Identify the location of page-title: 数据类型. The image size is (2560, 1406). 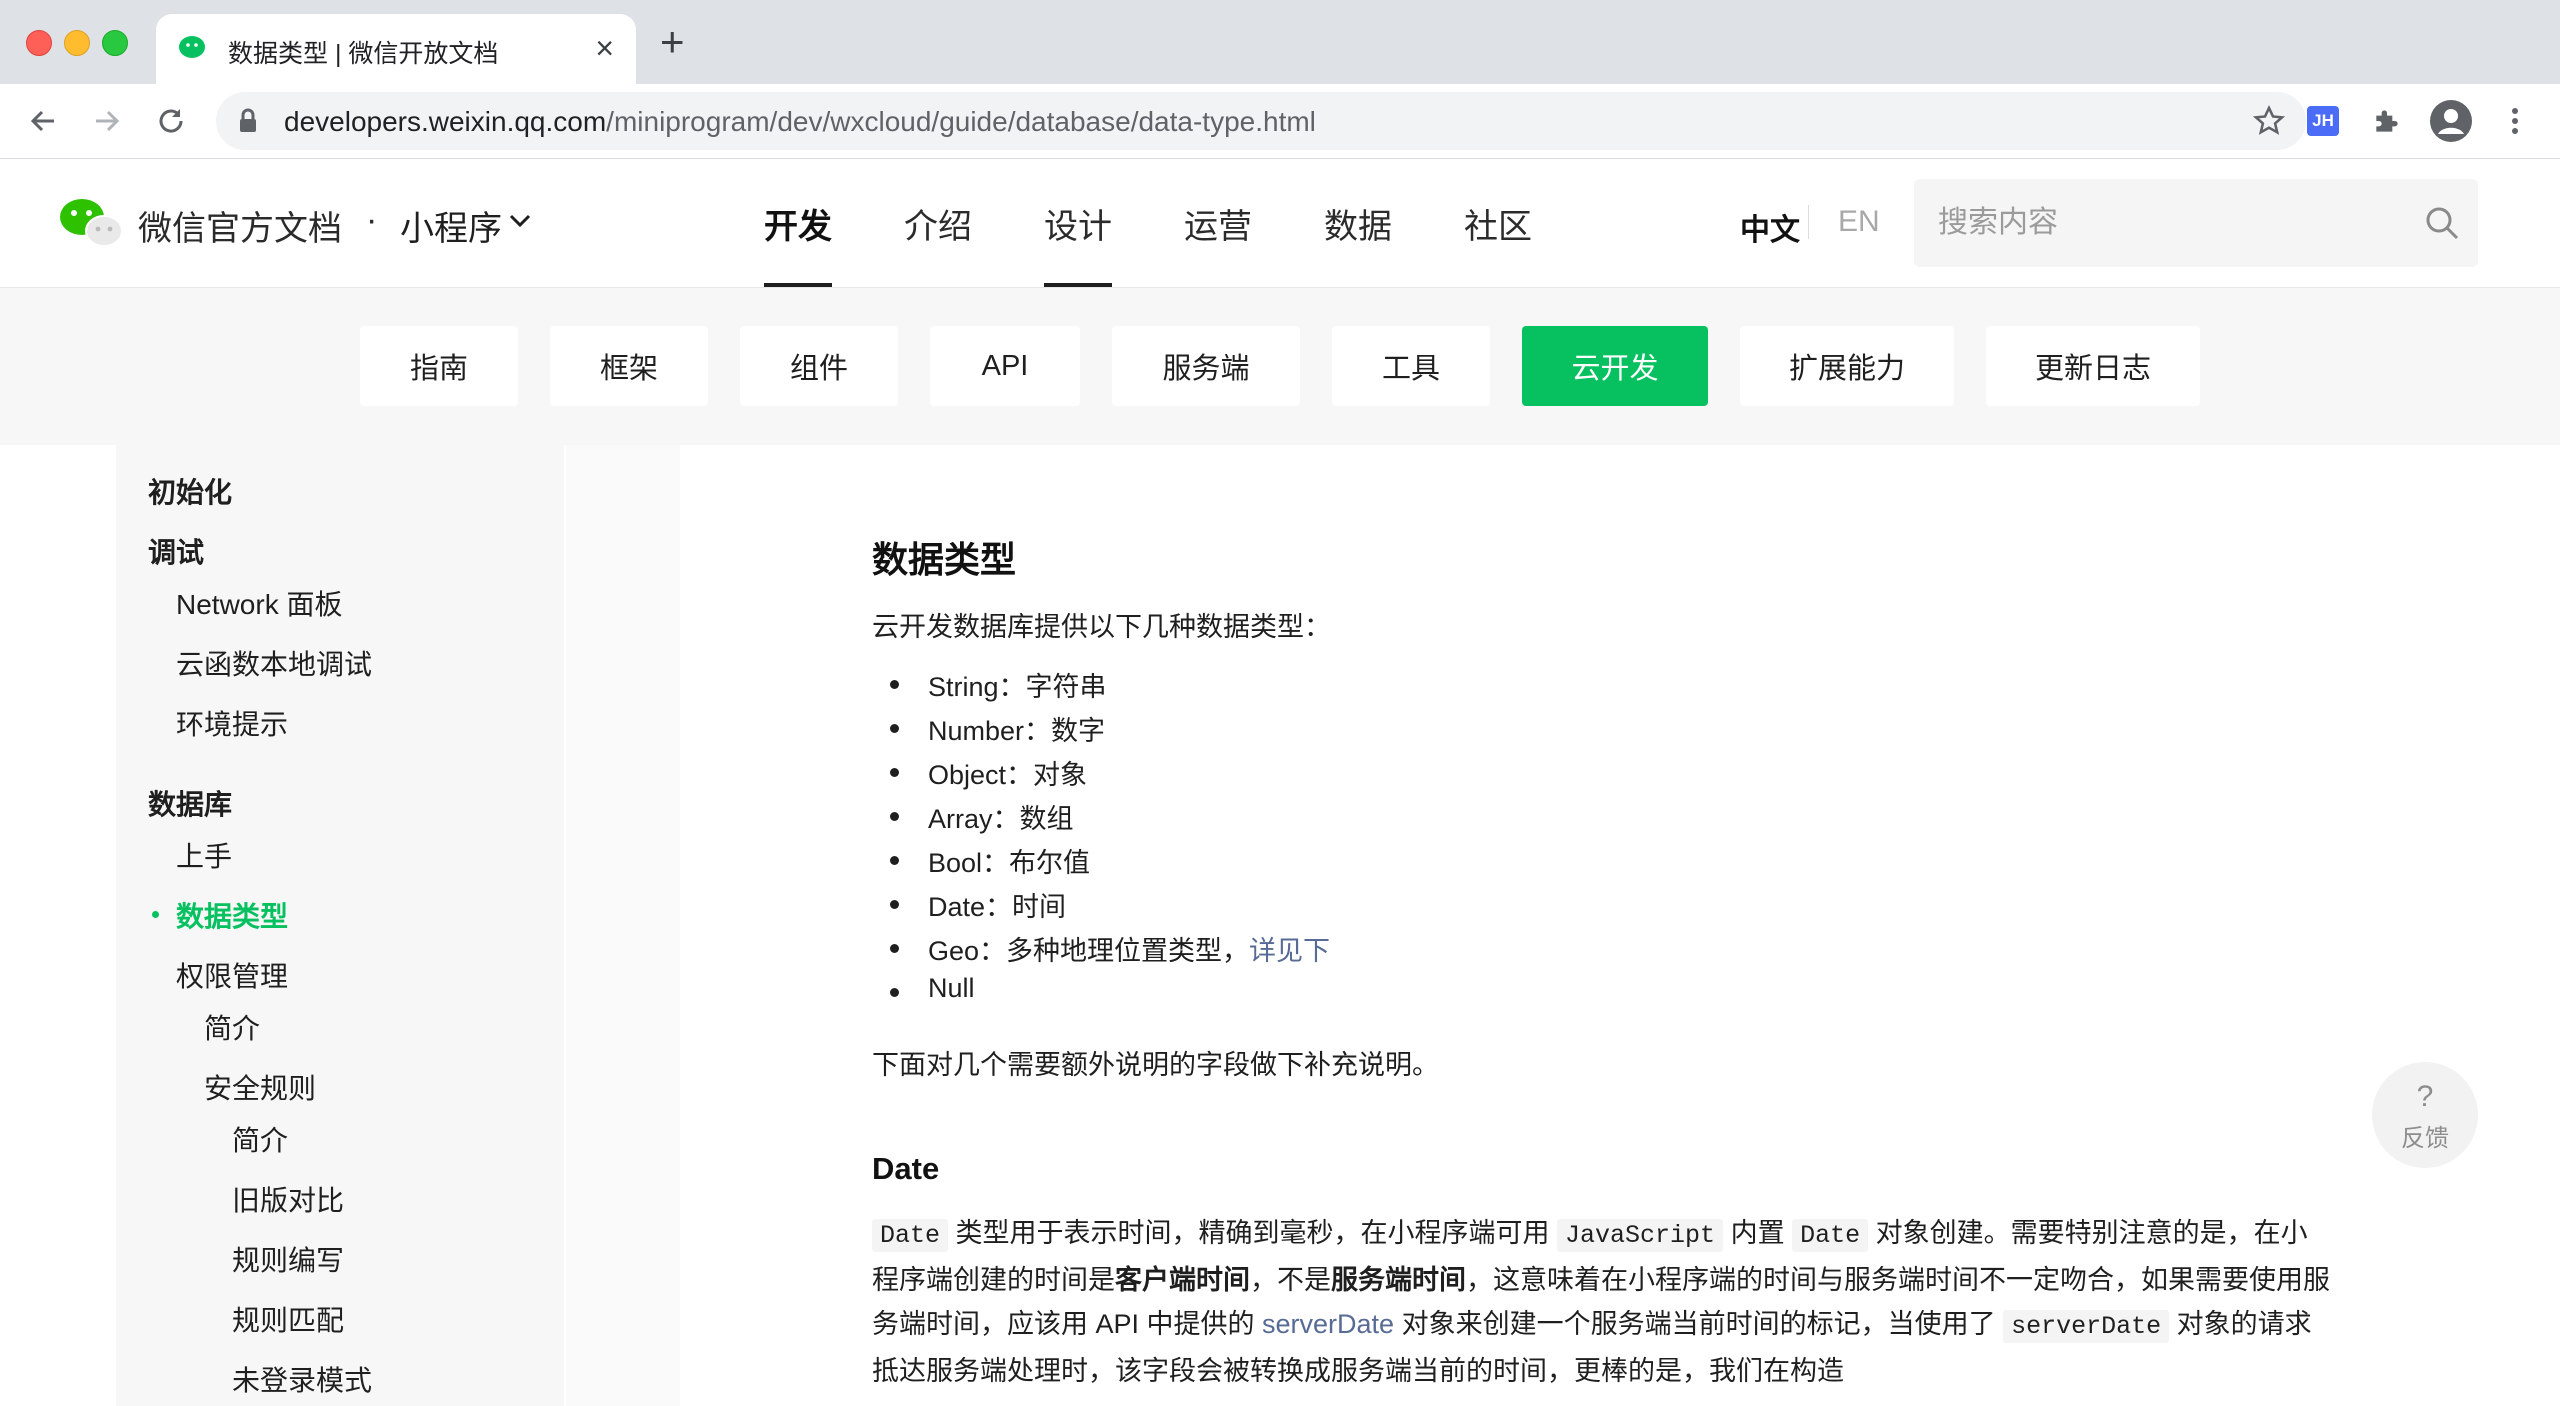
(944, 559).